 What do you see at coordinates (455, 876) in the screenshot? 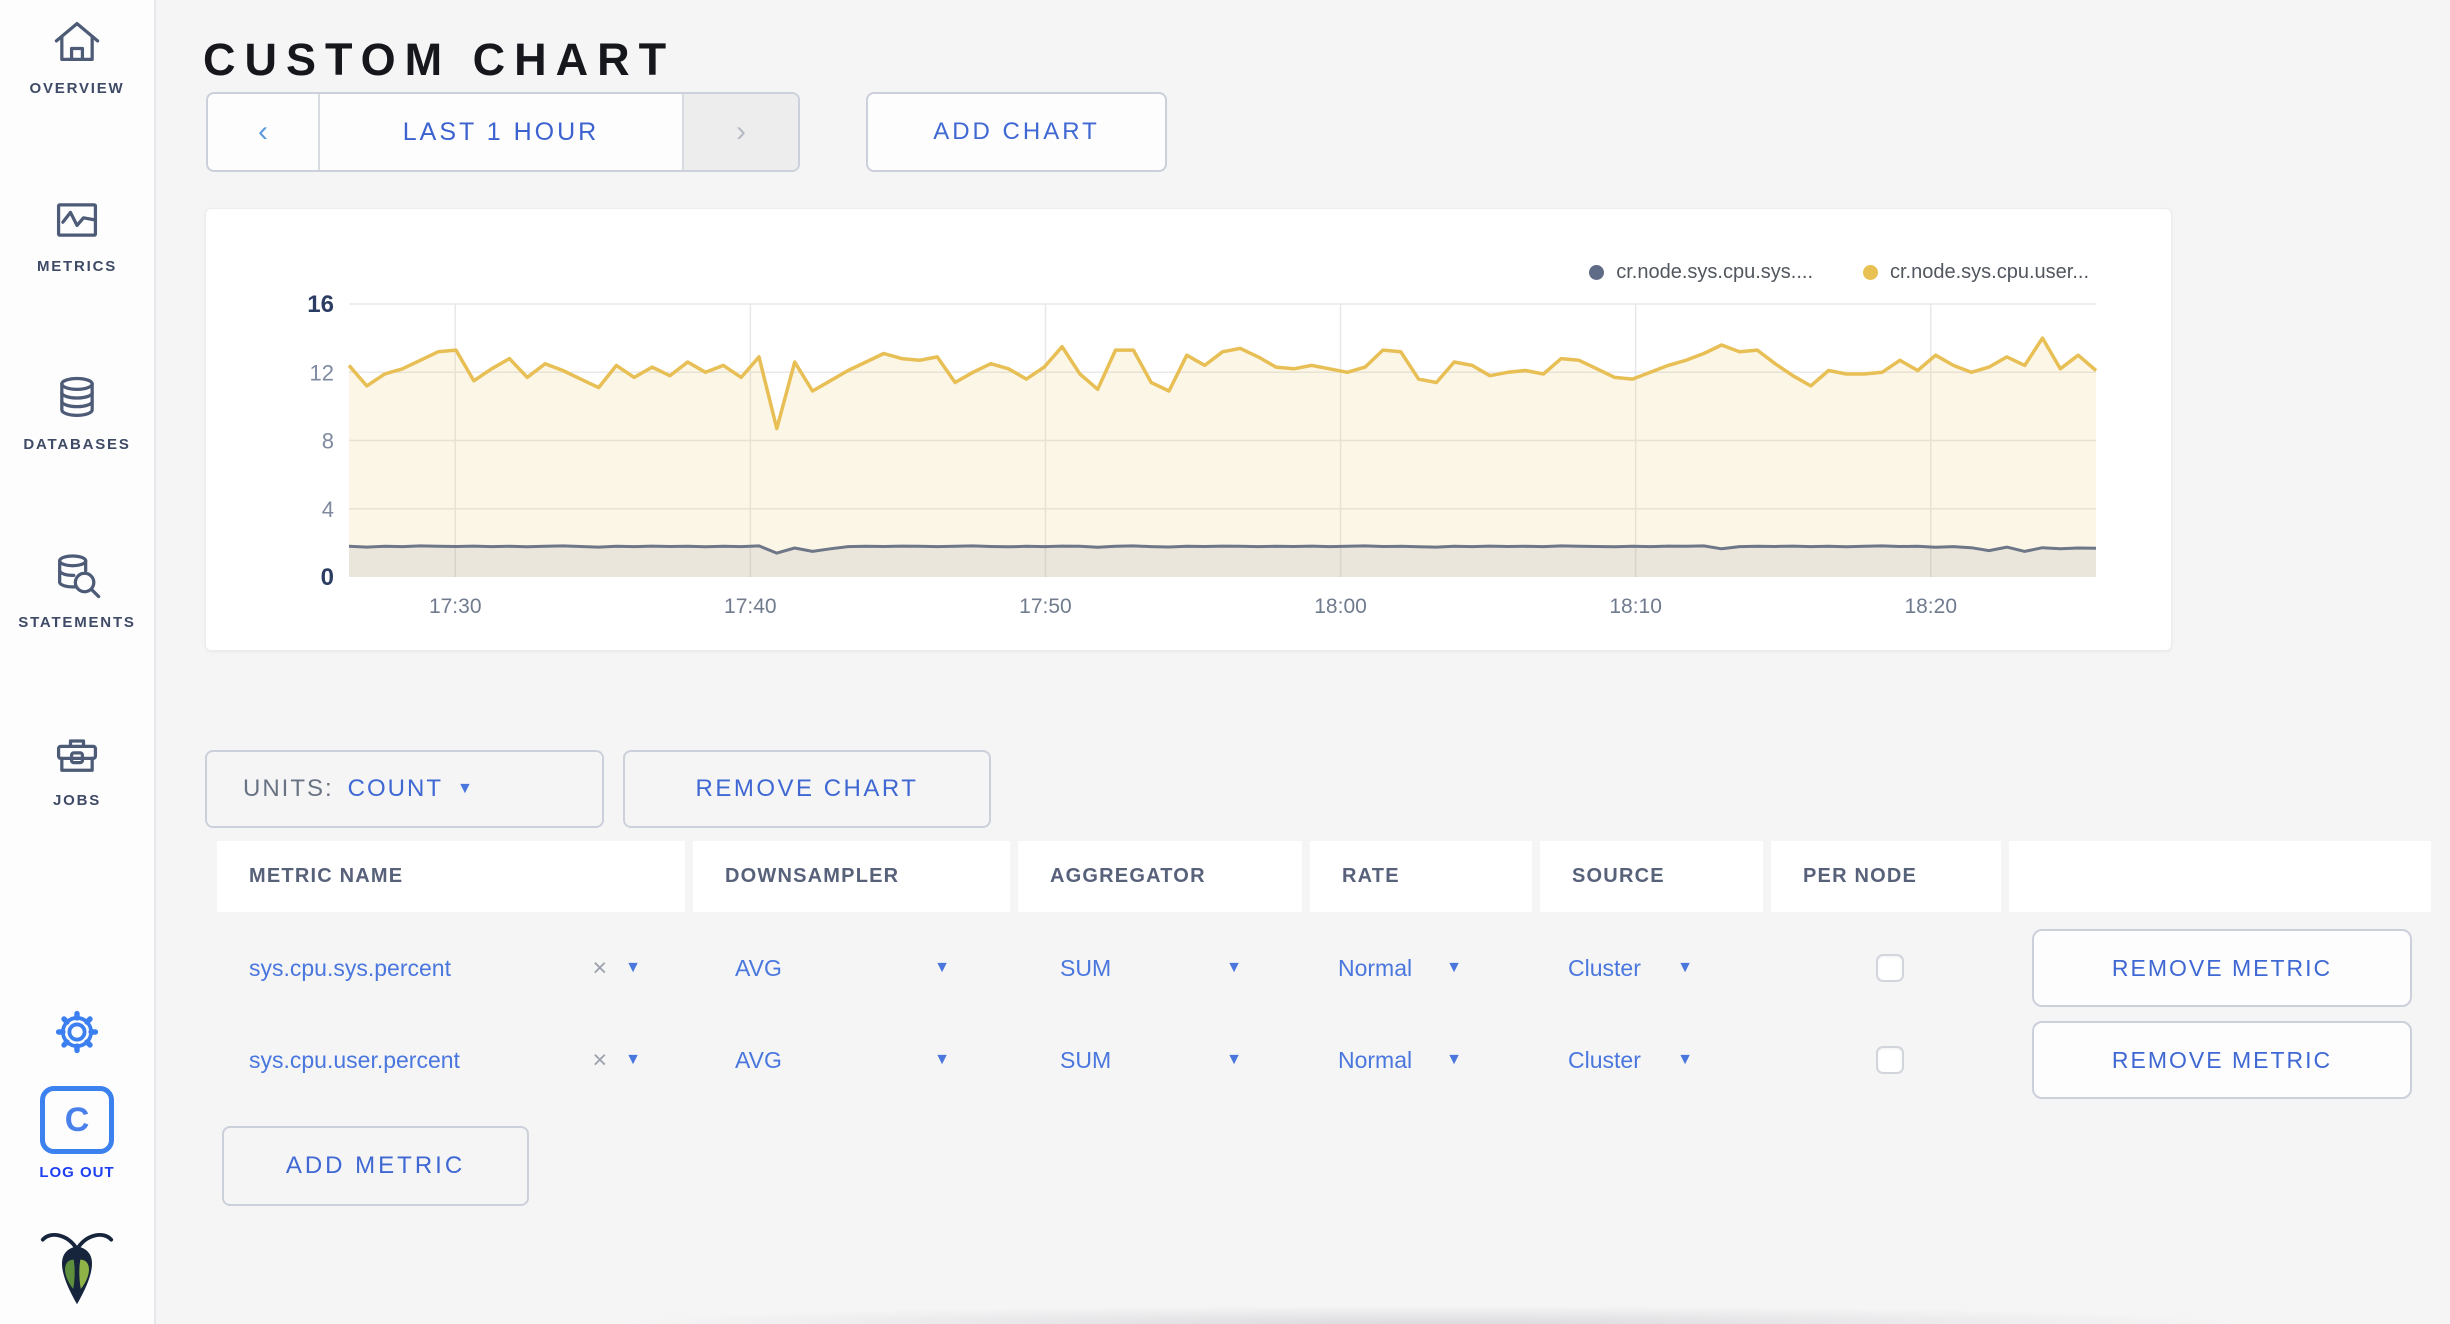
I see `col-header-metric-name: METRIC NAME` at bounding box center [455, 876].